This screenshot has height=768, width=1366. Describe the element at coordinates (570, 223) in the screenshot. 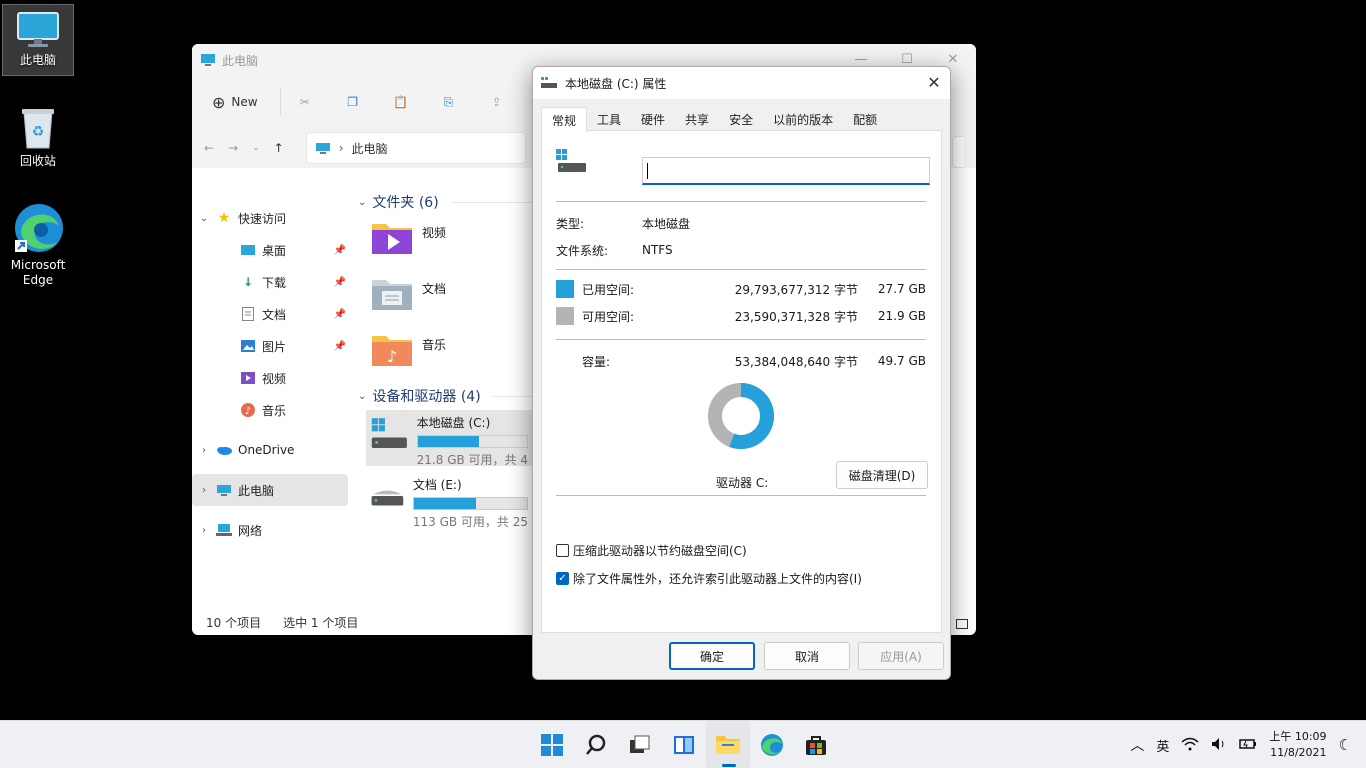

I see `type-label: 类型:` at that location.